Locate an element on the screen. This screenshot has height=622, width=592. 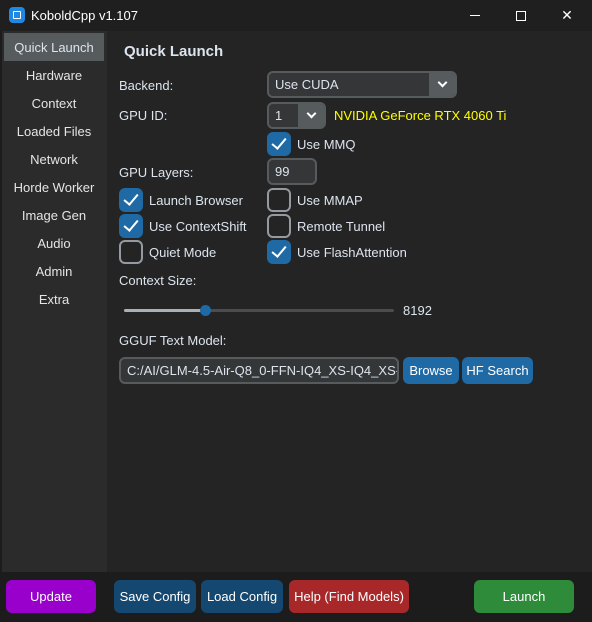
hf-search-button: HF Search is located at coordinates (497, 370).